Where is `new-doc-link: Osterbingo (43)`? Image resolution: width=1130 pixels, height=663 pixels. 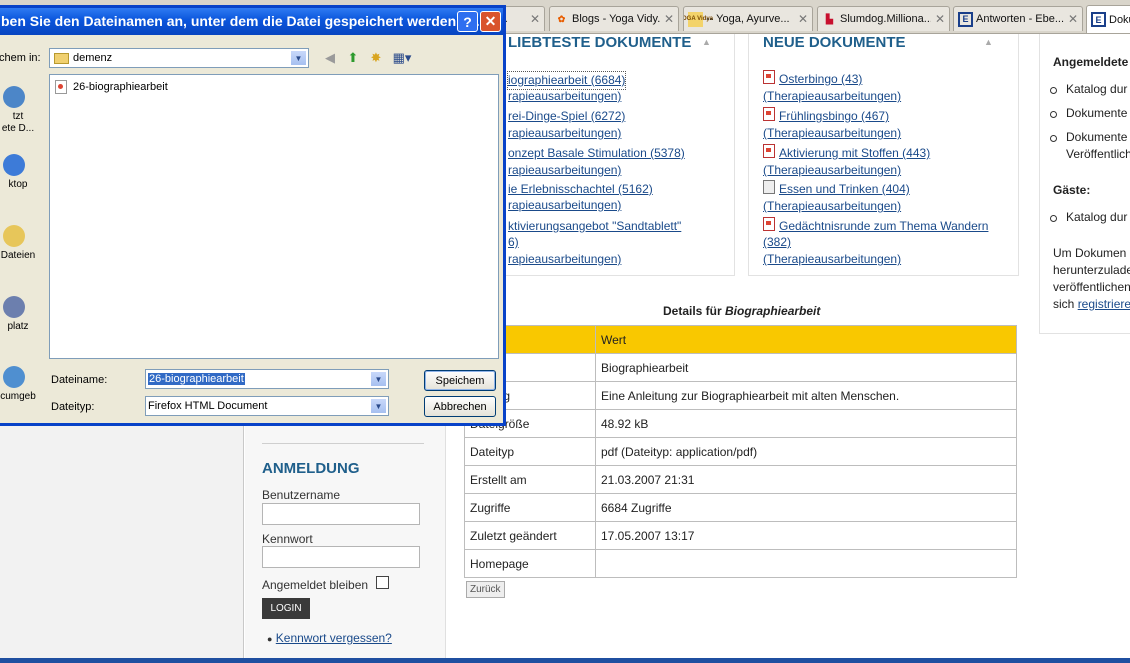
new-doc-link: Osterbingo (43) is located at coordinates (820, 79).